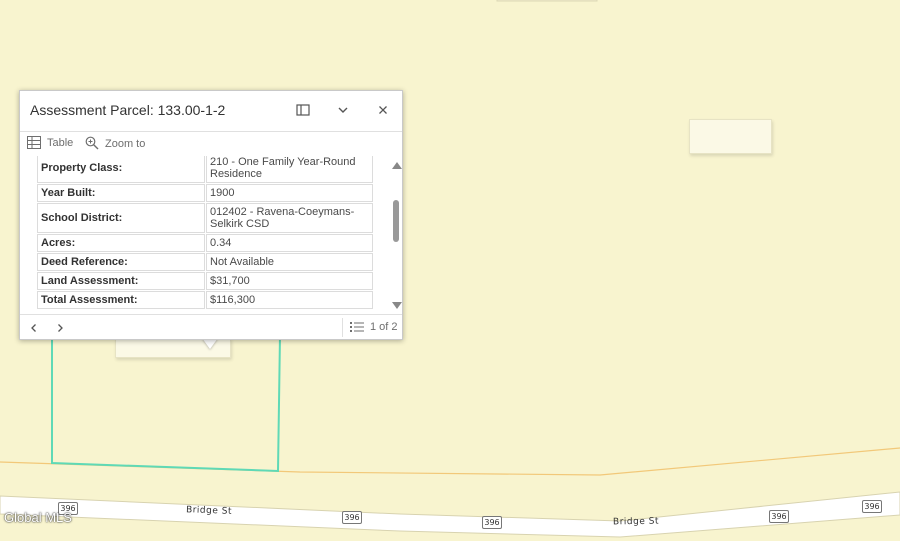  What do you see at coordinates (397, 165) in the screenshot?
I see `scroll-up-icon` at bounding box center [397, 165].